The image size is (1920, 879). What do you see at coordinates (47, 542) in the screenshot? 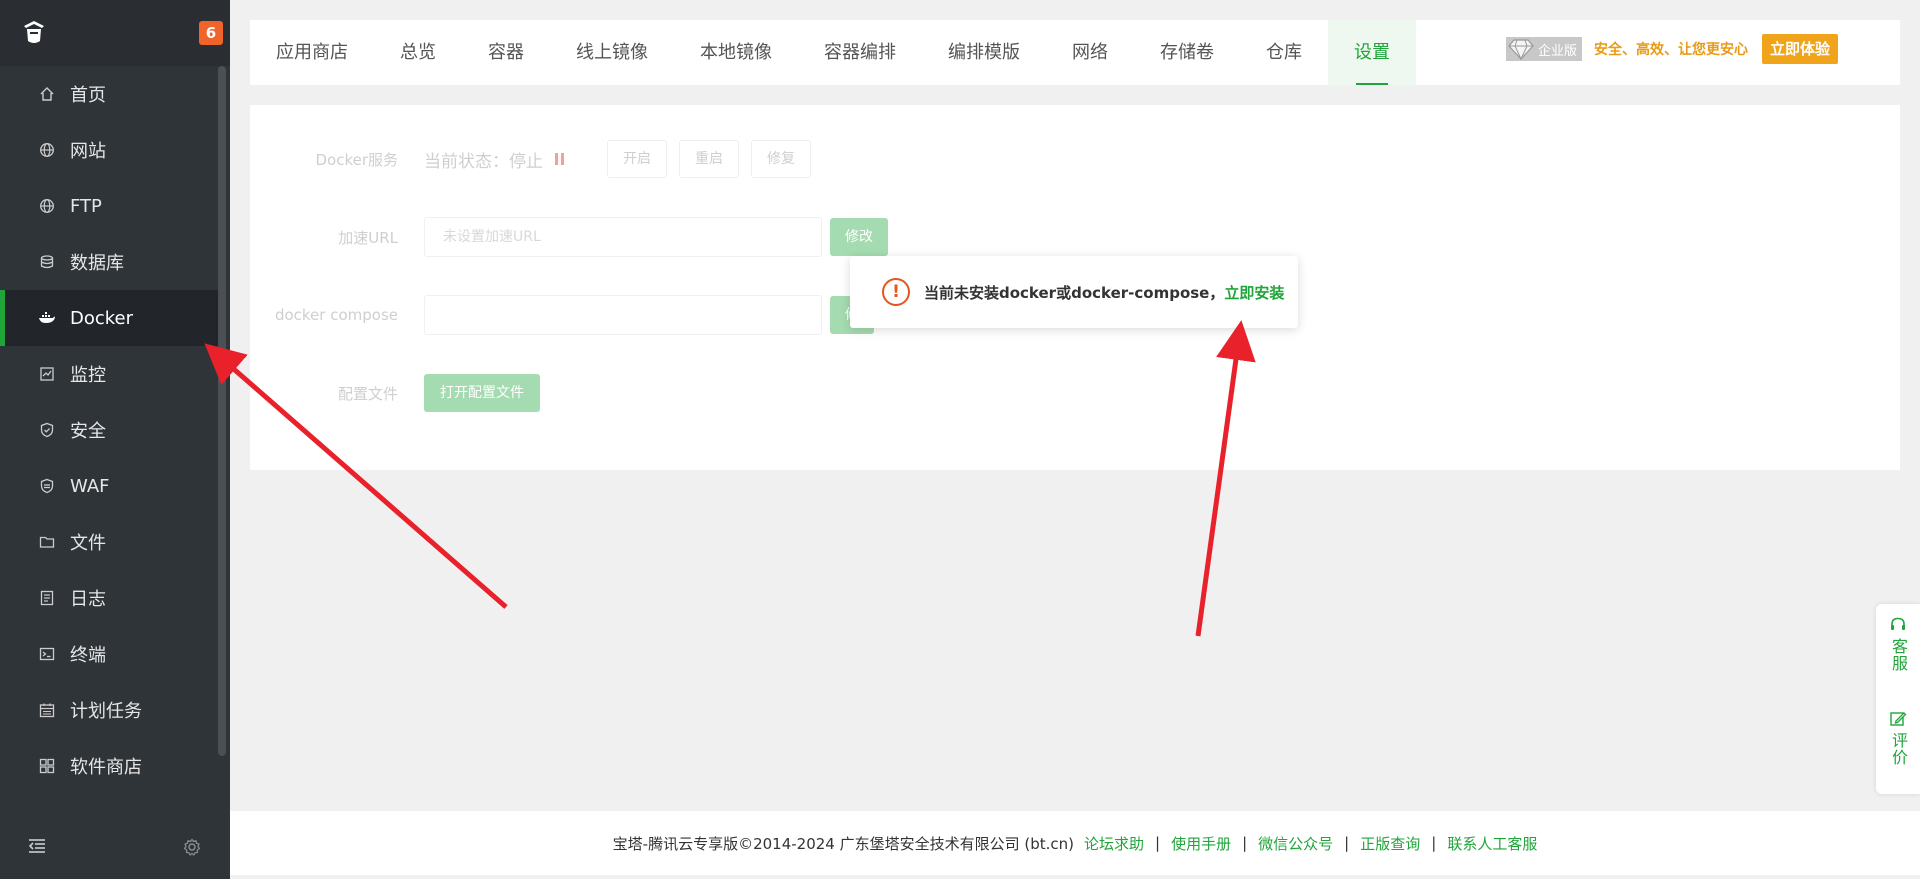
I see `folder-icon` at bounding box center [47, 542].